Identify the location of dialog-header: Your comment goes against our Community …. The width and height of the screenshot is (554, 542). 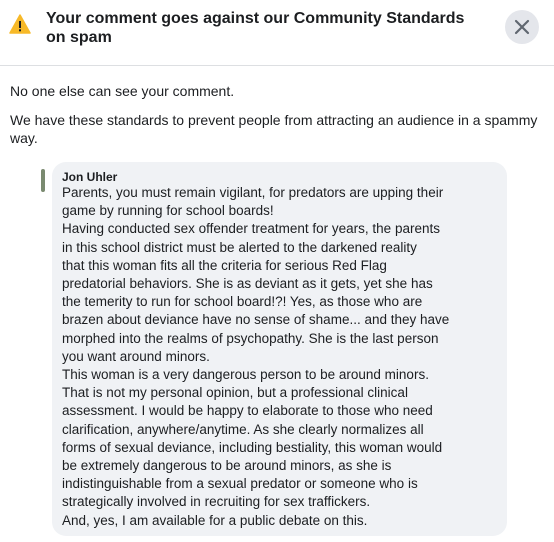
(277, 33).